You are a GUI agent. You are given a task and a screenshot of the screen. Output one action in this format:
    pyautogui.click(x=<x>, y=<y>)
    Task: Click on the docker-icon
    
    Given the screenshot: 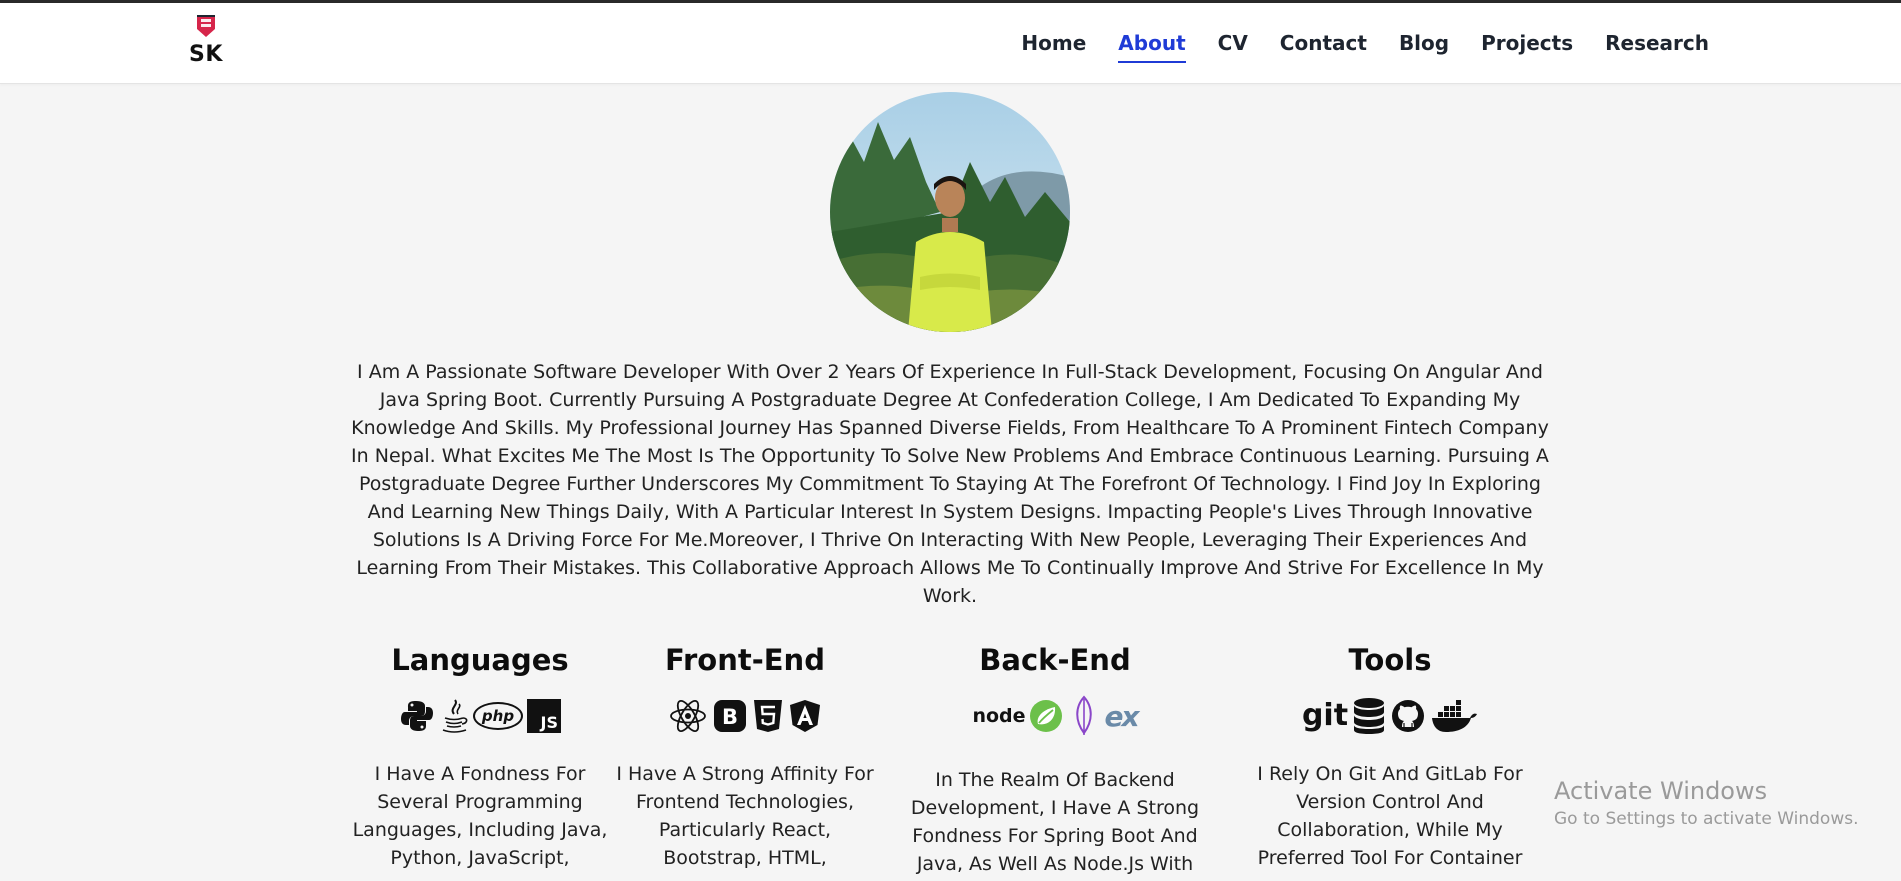 What is the action you would take?
    pyautogui.click(x=1455, y=716)
    